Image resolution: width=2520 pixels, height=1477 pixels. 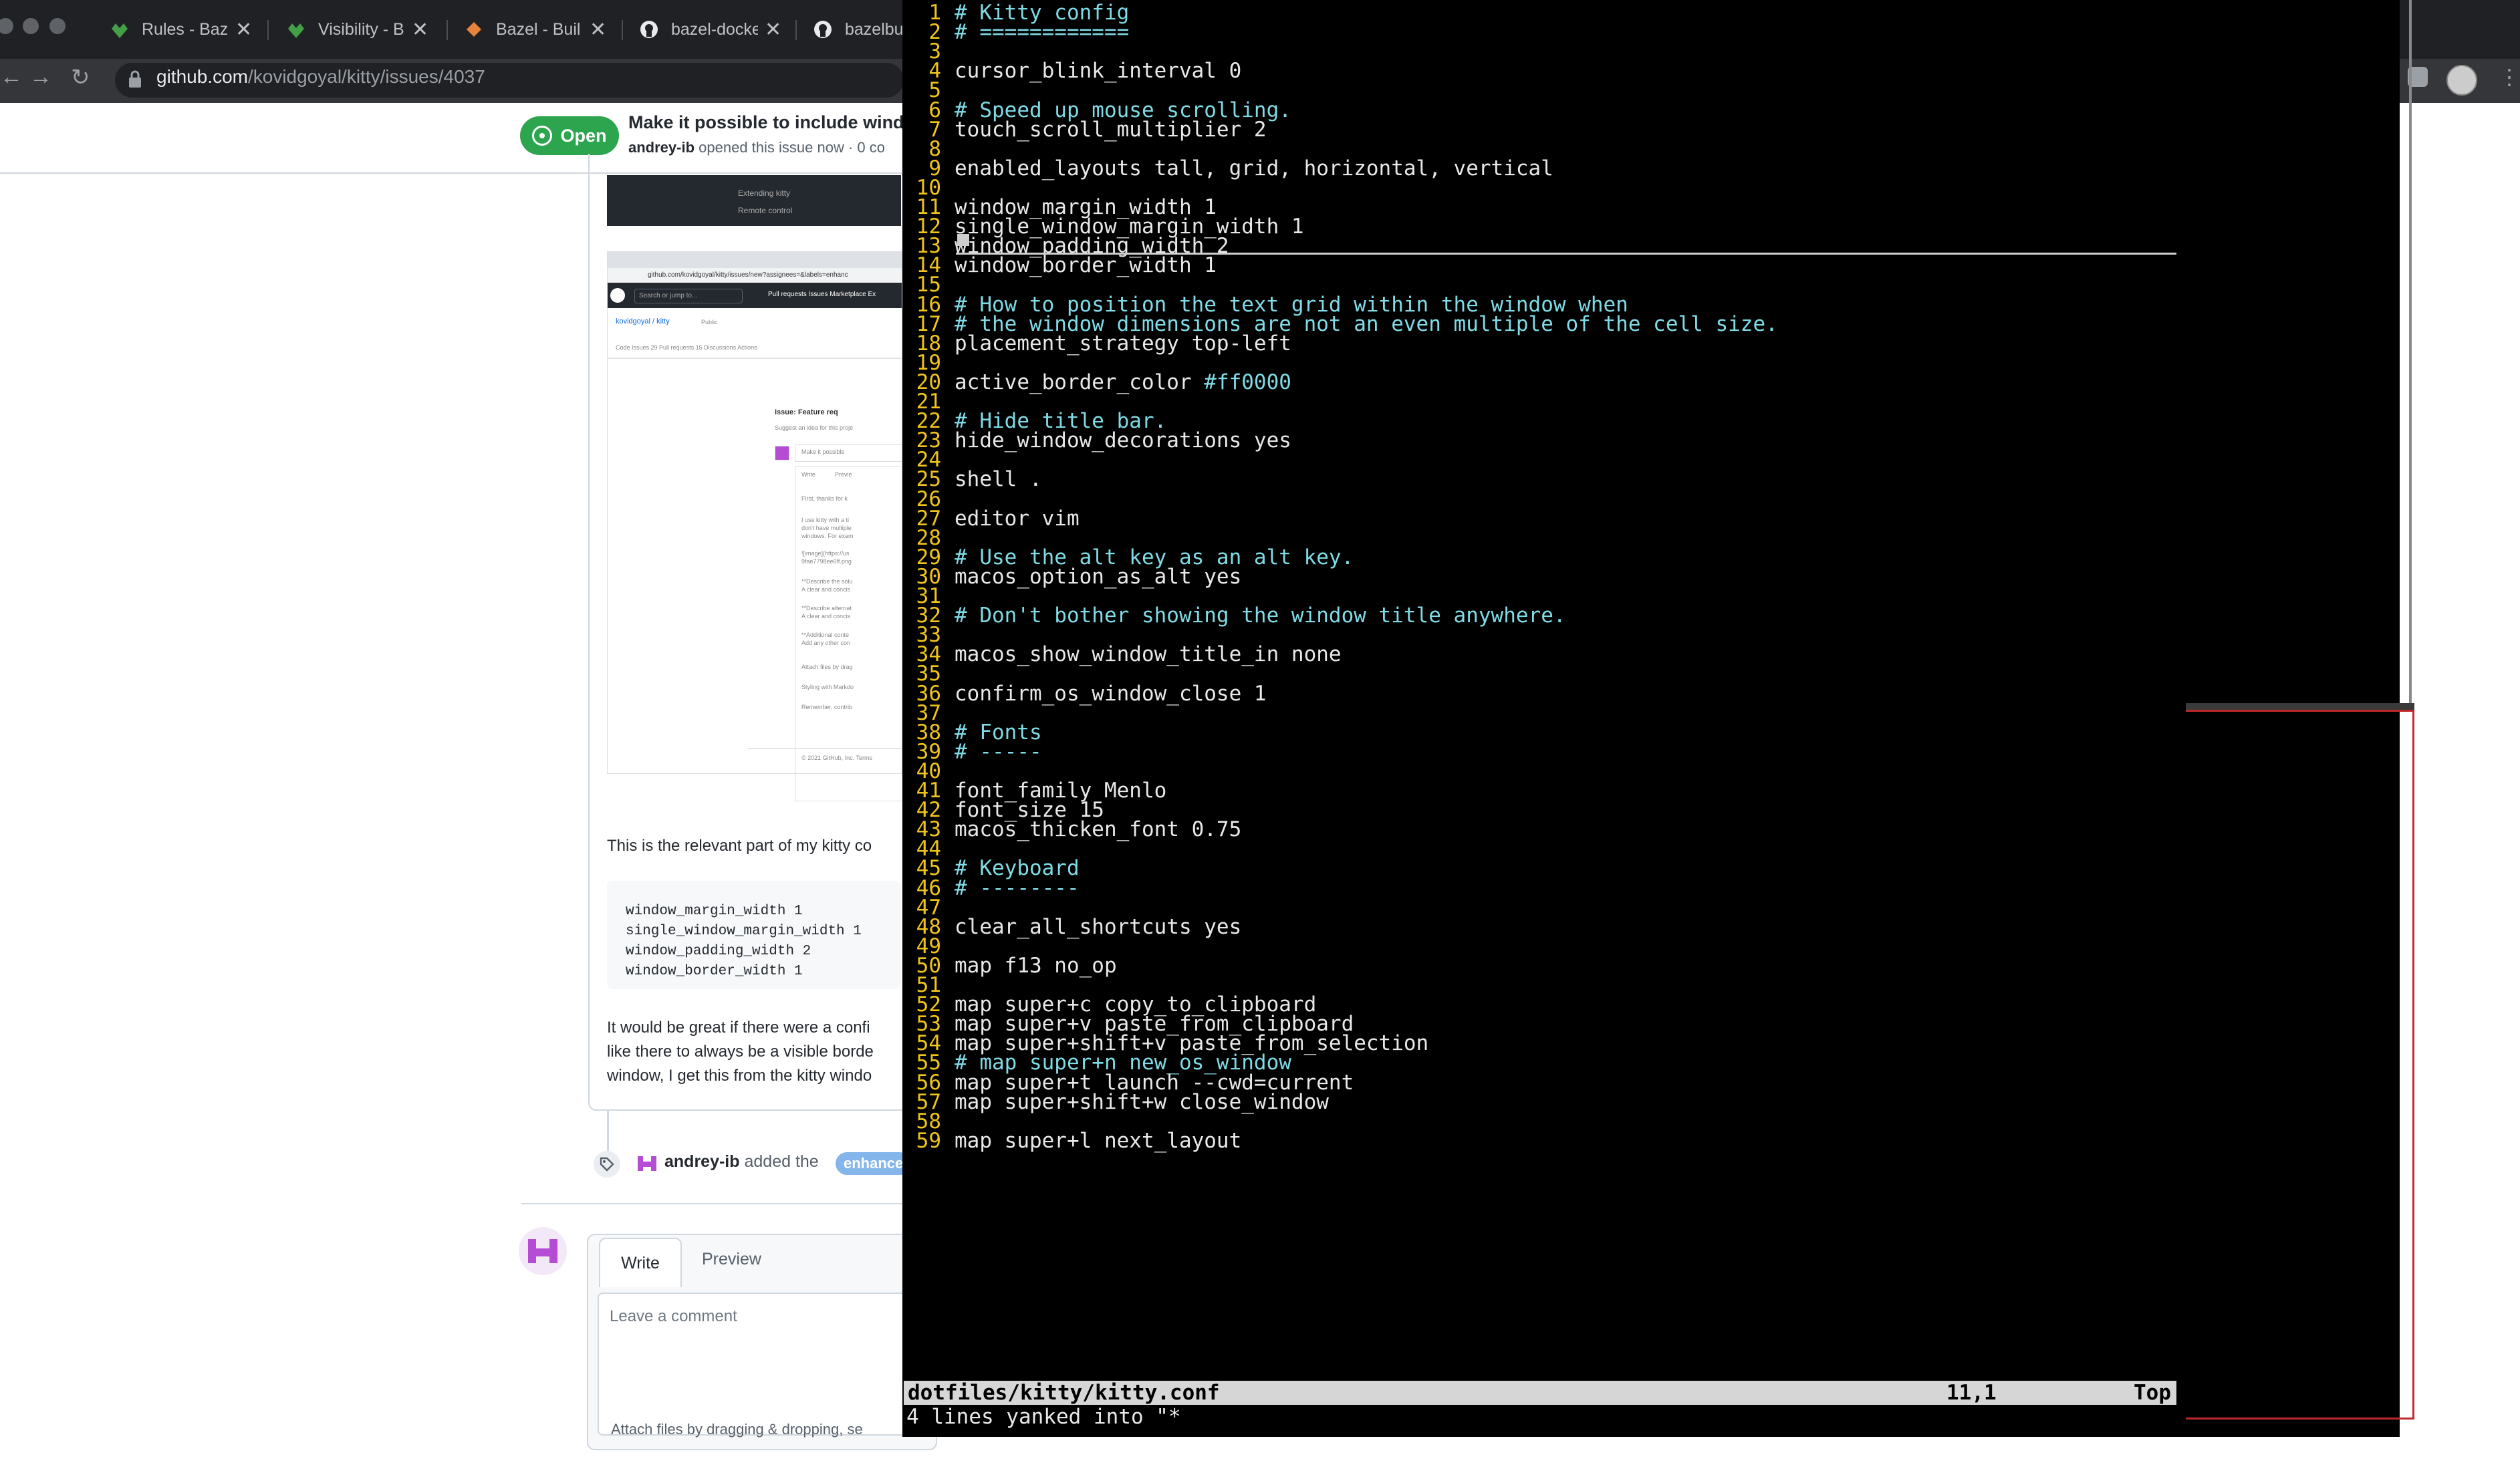 What do you see at coordinates (135, 79) in the screenshot?
I see `lock-icon` at bounding box center [135, 79].